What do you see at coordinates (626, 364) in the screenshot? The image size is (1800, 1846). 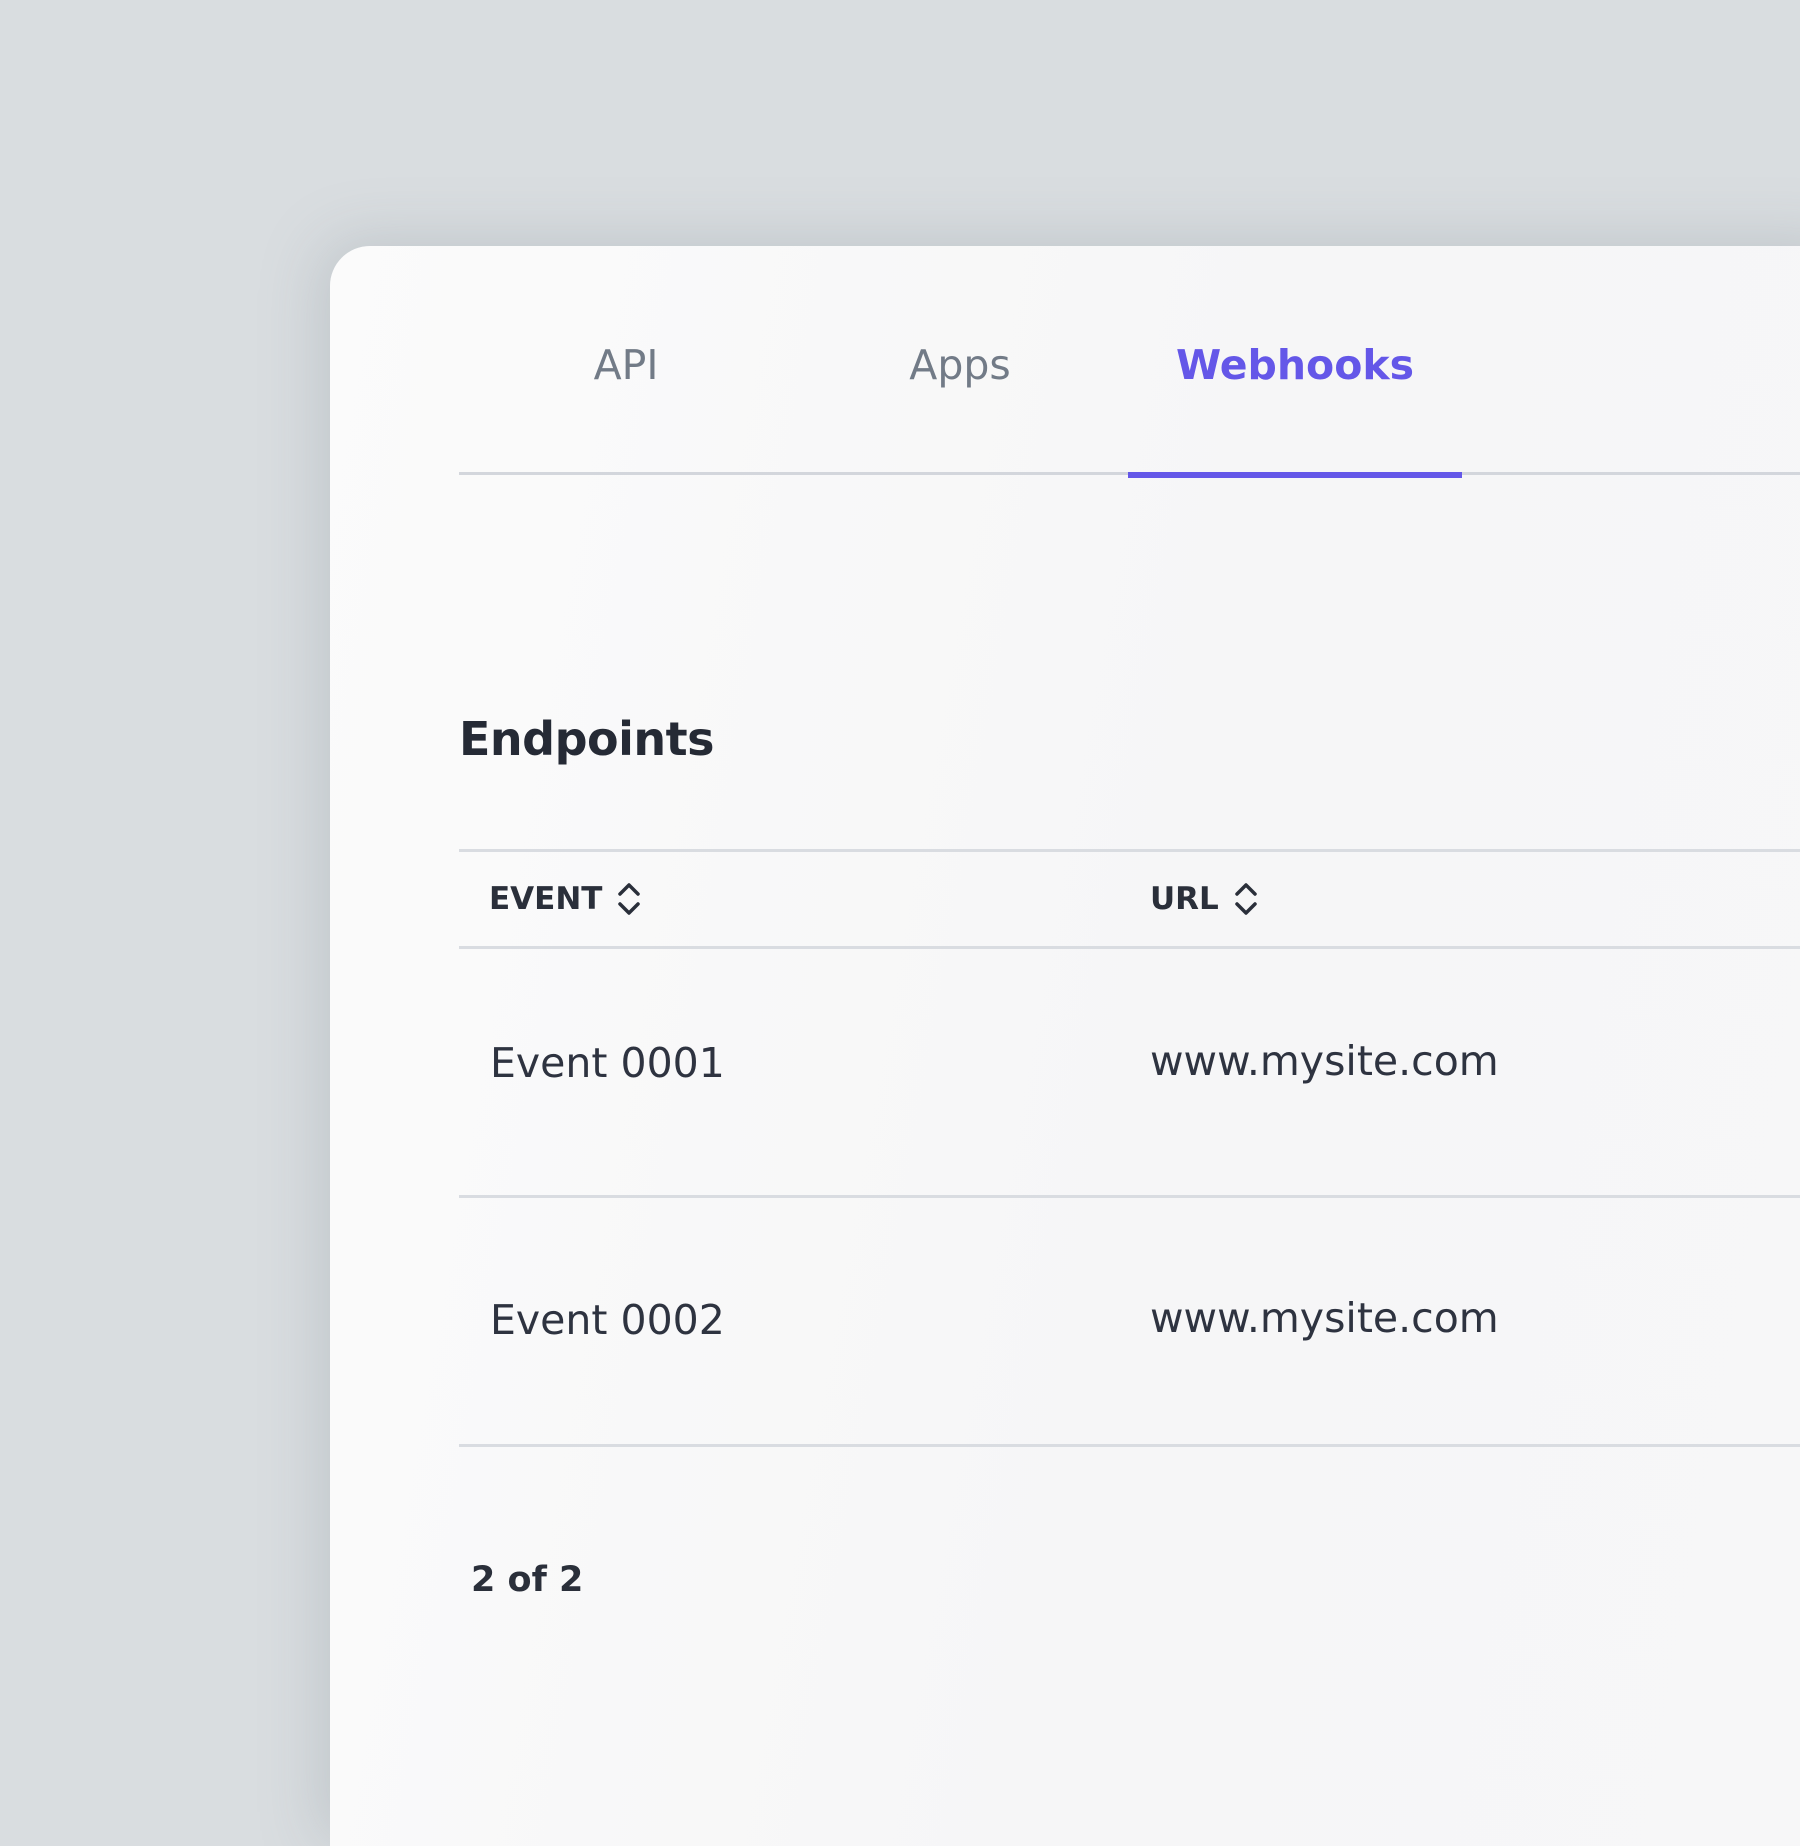 I see `tab-api-label: API` at bounding box center [626, 364].